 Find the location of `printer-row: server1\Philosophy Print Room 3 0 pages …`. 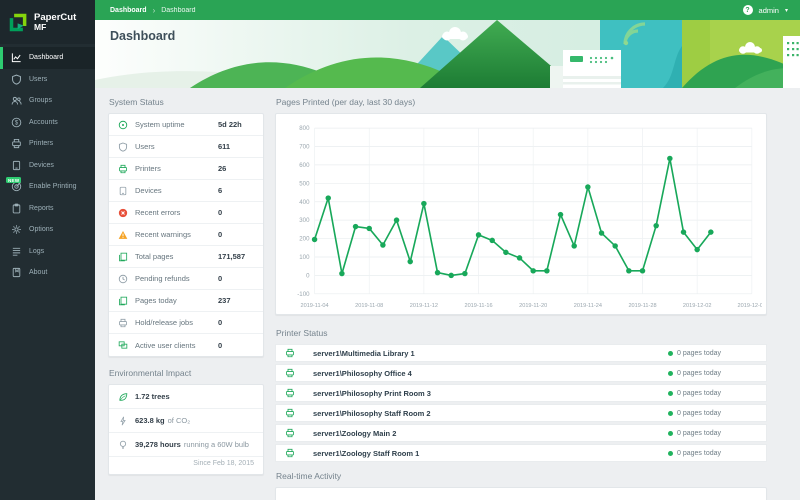

printer-row: server1\Philosophy Print Room 3 0 pages … is located at coordinates (521, 393).